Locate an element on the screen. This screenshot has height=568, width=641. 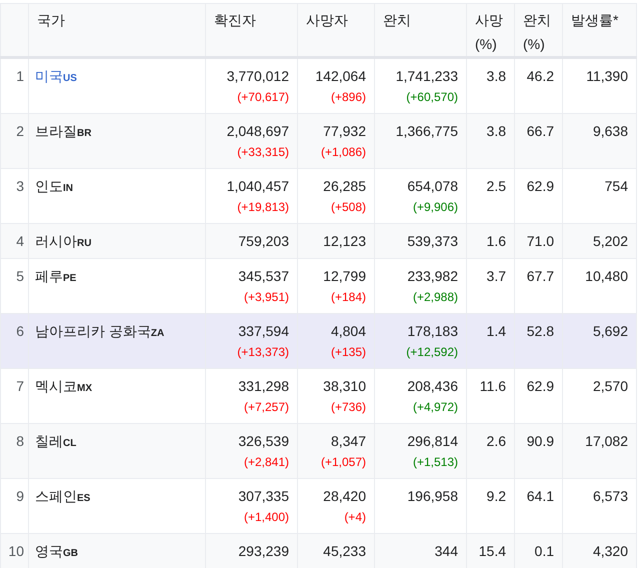
column-header: 사망 (%) is located at coordinates (490, 31).